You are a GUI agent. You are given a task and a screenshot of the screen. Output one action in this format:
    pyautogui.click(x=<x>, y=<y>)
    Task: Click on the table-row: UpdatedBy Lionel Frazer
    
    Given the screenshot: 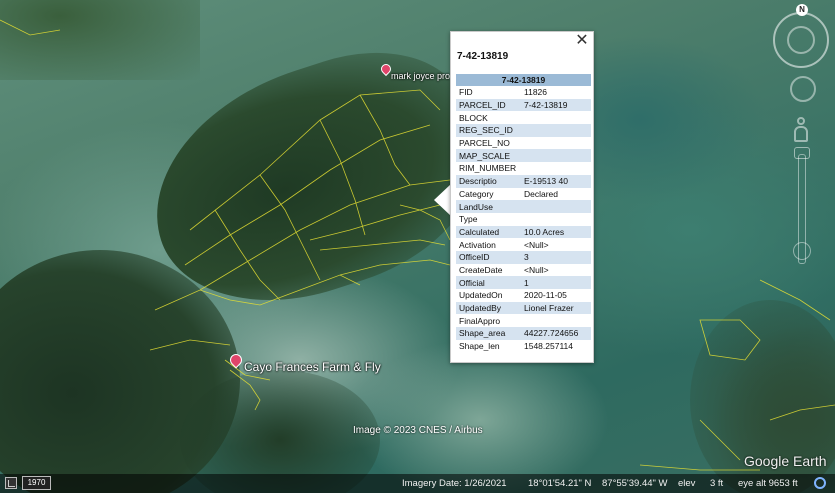 What is the action you would take?
    pyautogui.click(x=523, y=308)
    